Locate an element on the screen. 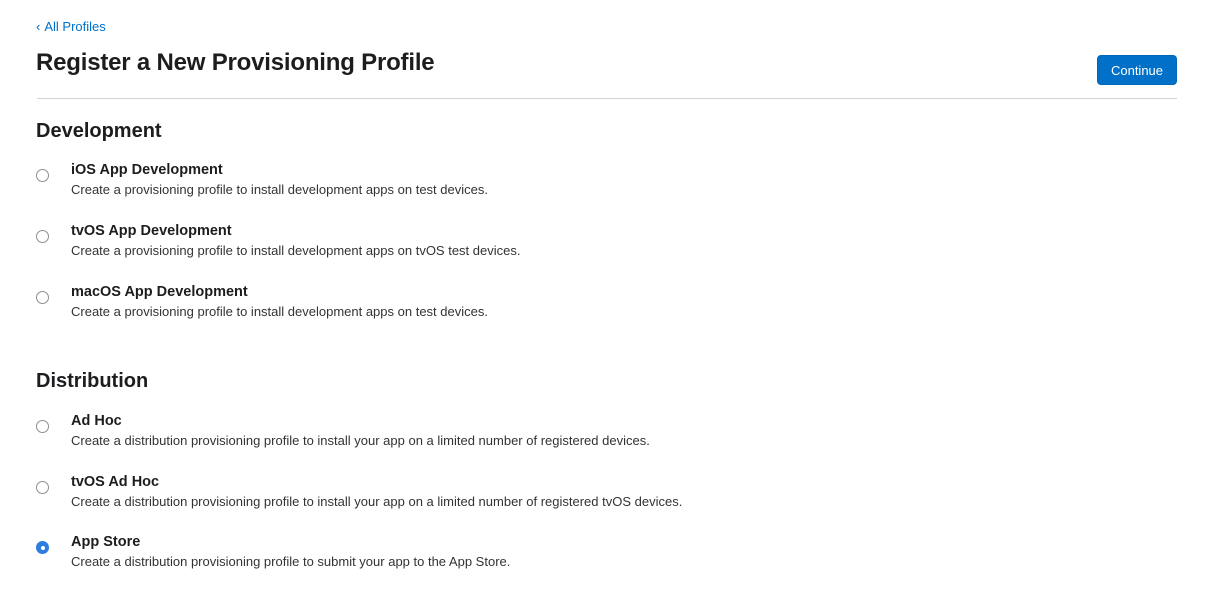 The image size is (1228, 595). back-link-all-profiles: ‹ All Profiles is located at coordinates (71, 26).